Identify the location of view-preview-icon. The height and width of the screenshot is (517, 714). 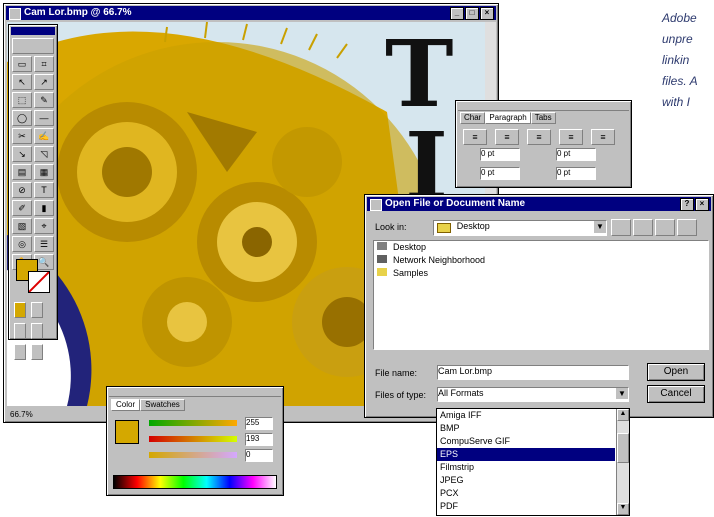
(36, 352).